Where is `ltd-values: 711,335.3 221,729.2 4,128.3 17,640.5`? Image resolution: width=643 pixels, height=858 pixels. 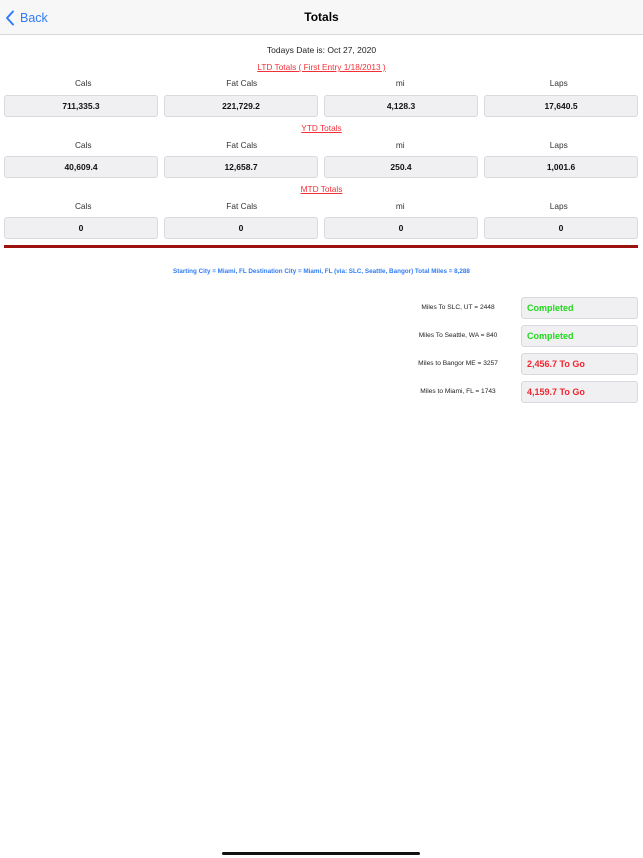 ltd-values: 711,335.3 221,729.2 4,128.3 17,640.5 is located at coordinates (321, 106).